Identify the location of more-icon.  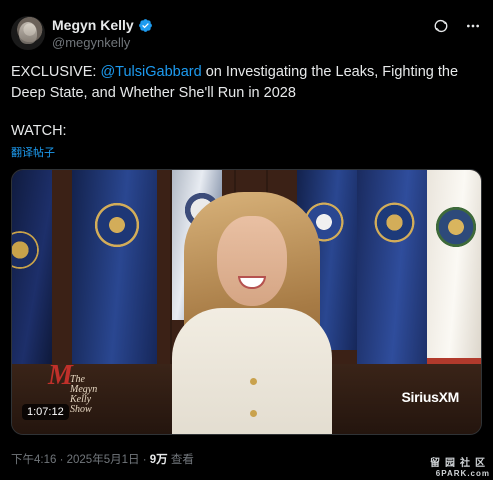
(473, 26).